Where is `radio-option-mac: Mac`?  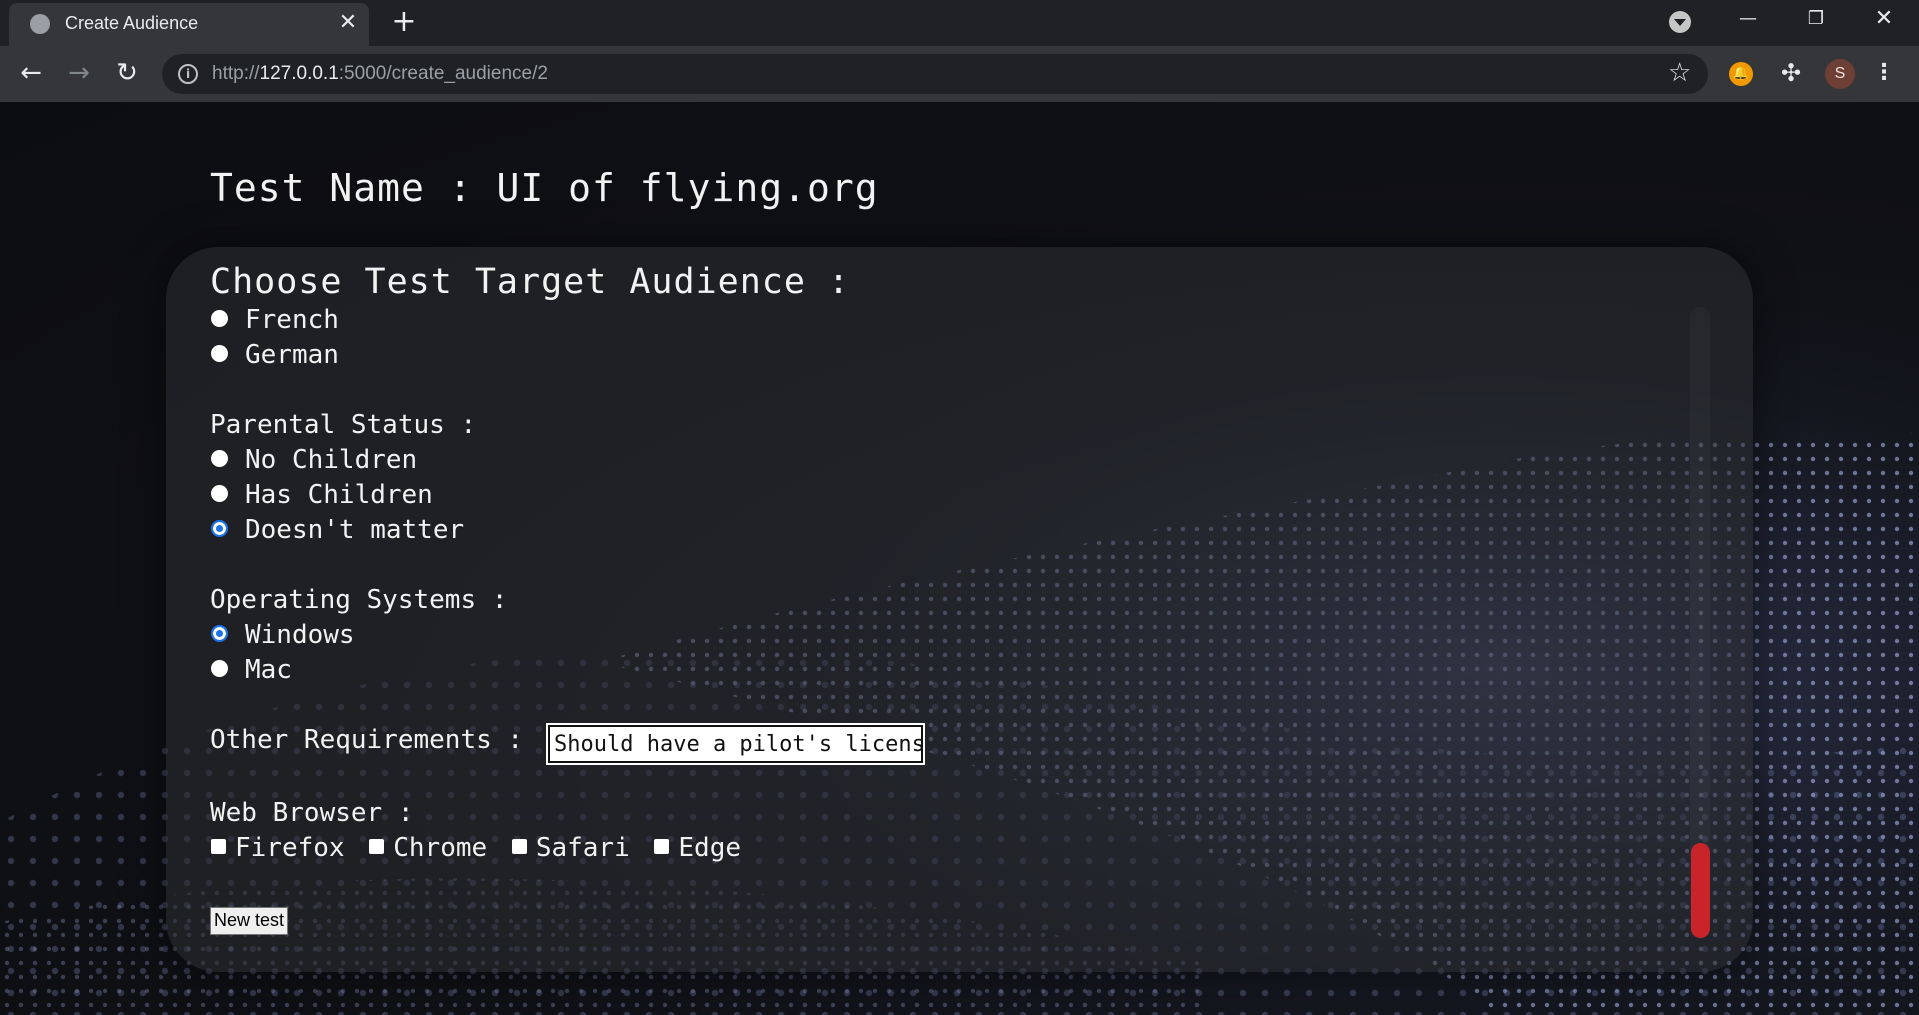 radio-option-mac: Mac is located at coordinates (251, 670).